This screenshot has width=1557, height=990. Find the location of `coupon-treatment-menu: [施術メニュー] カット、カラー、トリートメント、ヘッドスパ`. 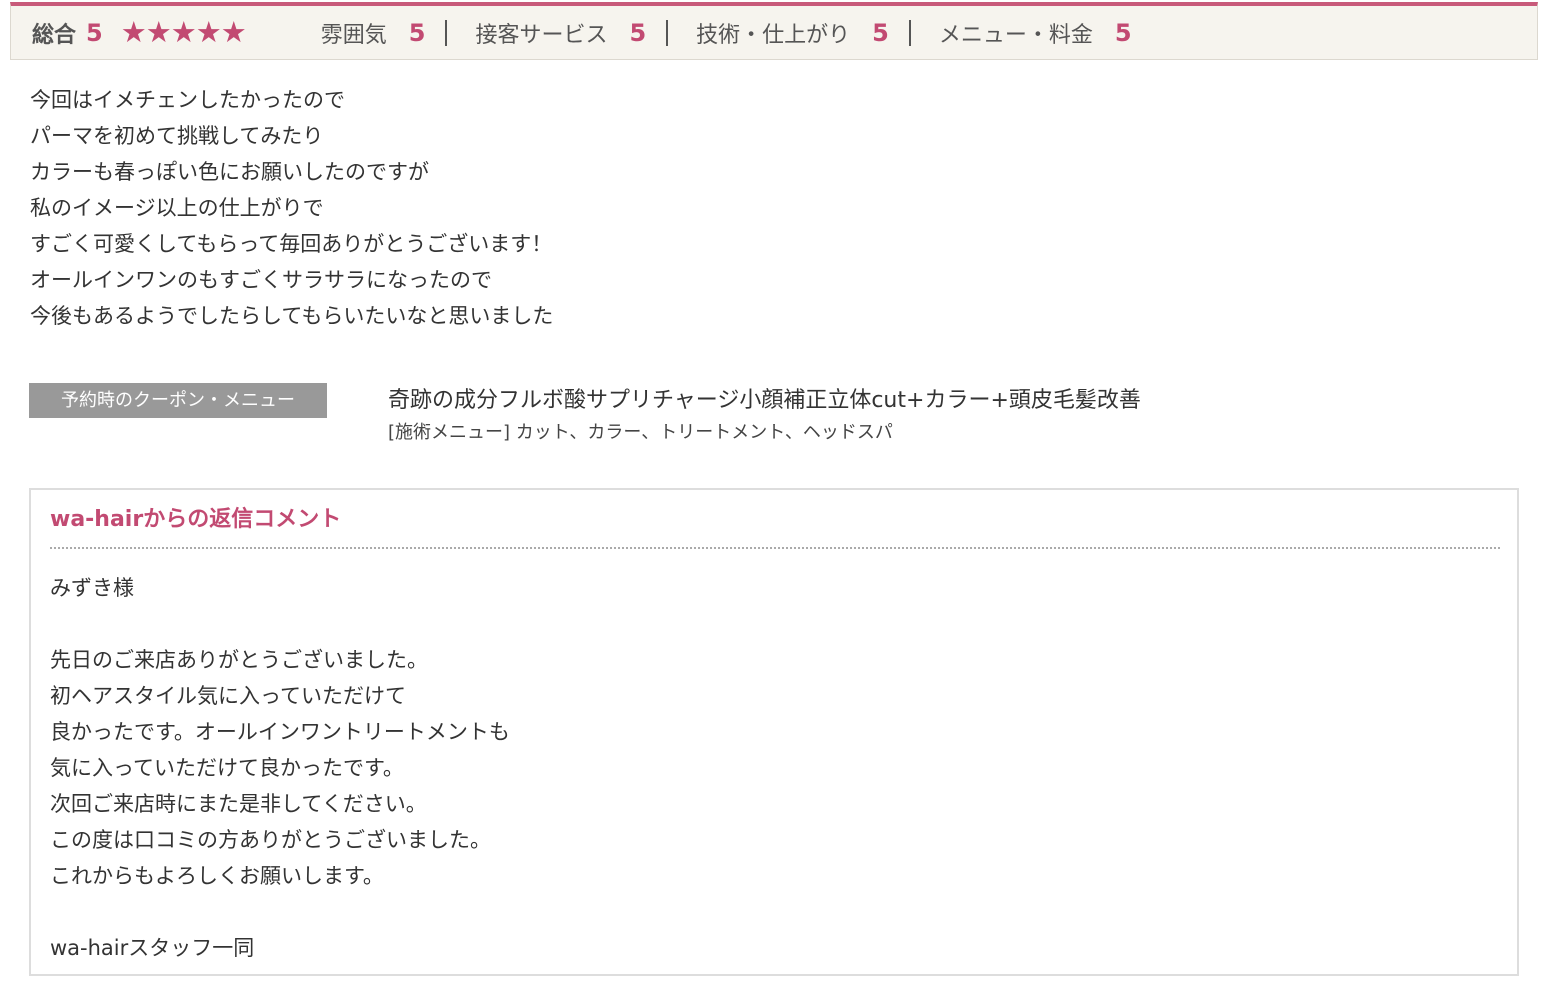

coupon-treatment-menu: [施術メニュー] カット、カラー、トリートメント、ヘッドスパ is located at coordinates (640, 432).